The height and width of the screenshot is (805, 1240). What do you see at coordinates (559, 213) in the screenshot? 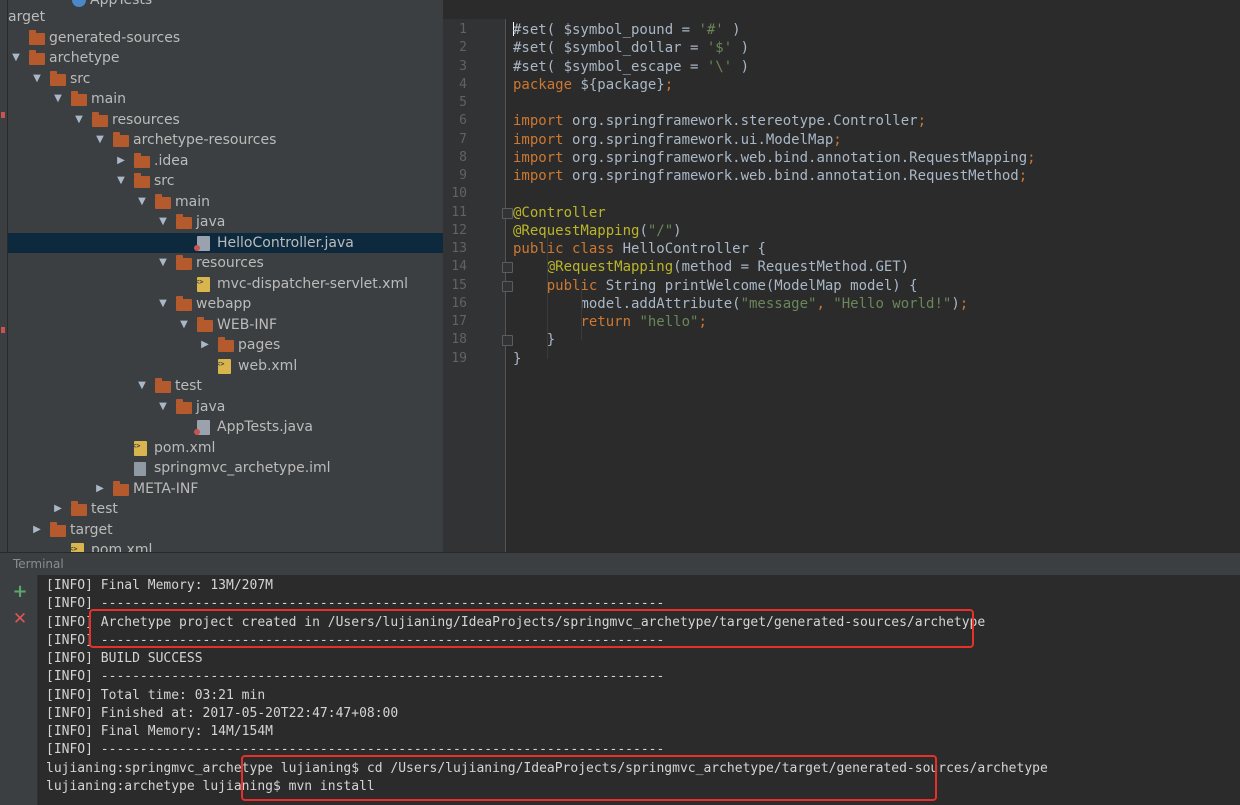
I see `code-line: @Controller` at bounding box center [559, 213].